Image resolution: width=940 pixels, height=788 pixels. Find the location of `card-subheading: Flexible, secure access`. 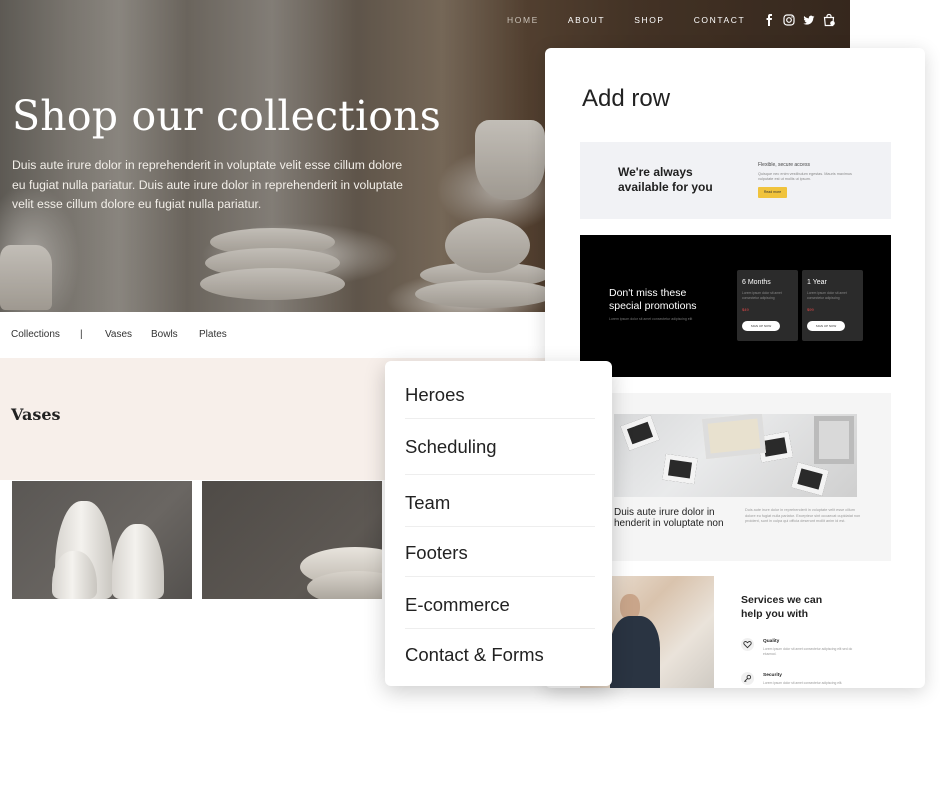

card-subheading: Flexible, secure access is located at coordinates (784, 165).